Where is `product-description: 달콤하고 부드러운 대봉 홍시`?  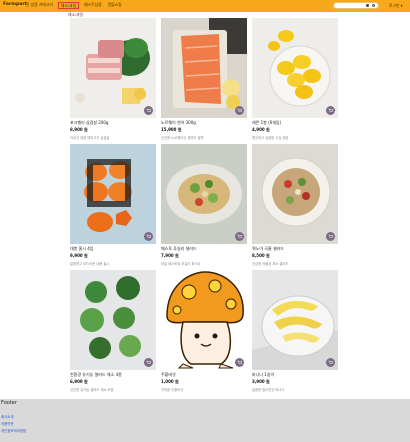 product-description: 달콤하고 부드러운 대봉 홍시 is located at coordinates (90, 264).